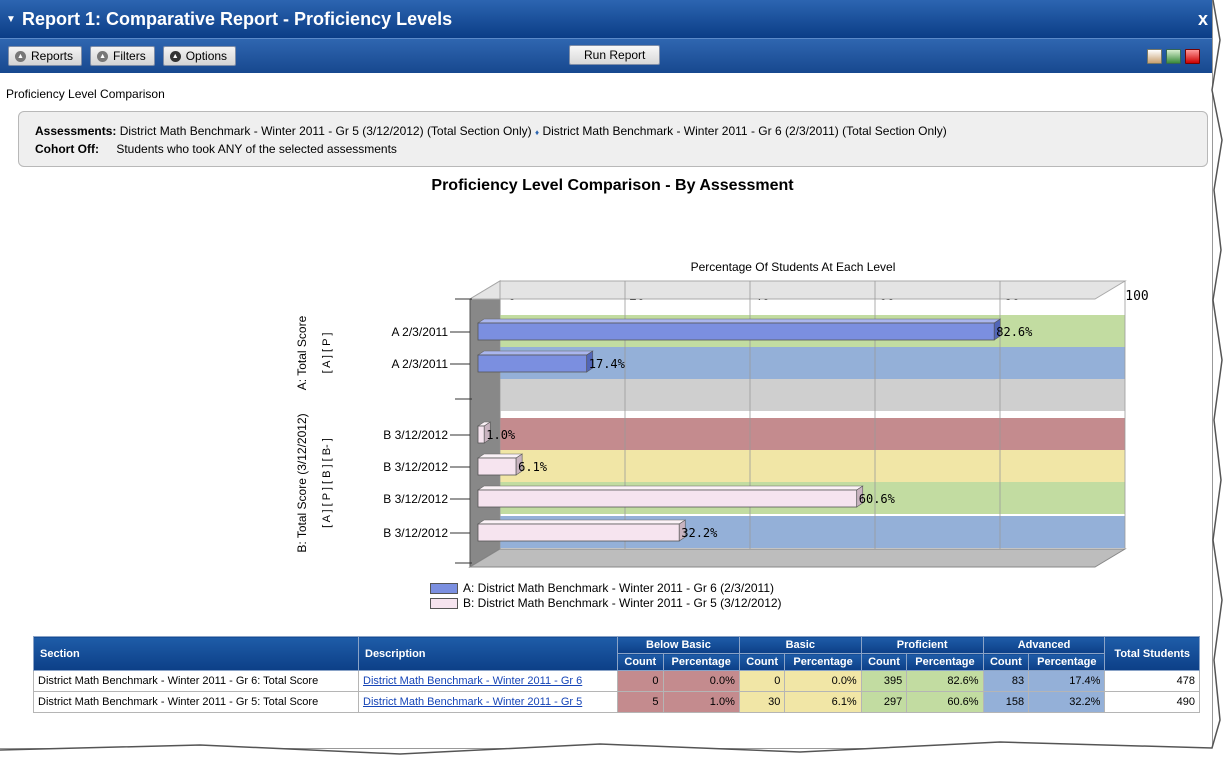  Describe the element at coordinates (640, 702) in the screenshot. I see `below-basic-count: 5` at that location.